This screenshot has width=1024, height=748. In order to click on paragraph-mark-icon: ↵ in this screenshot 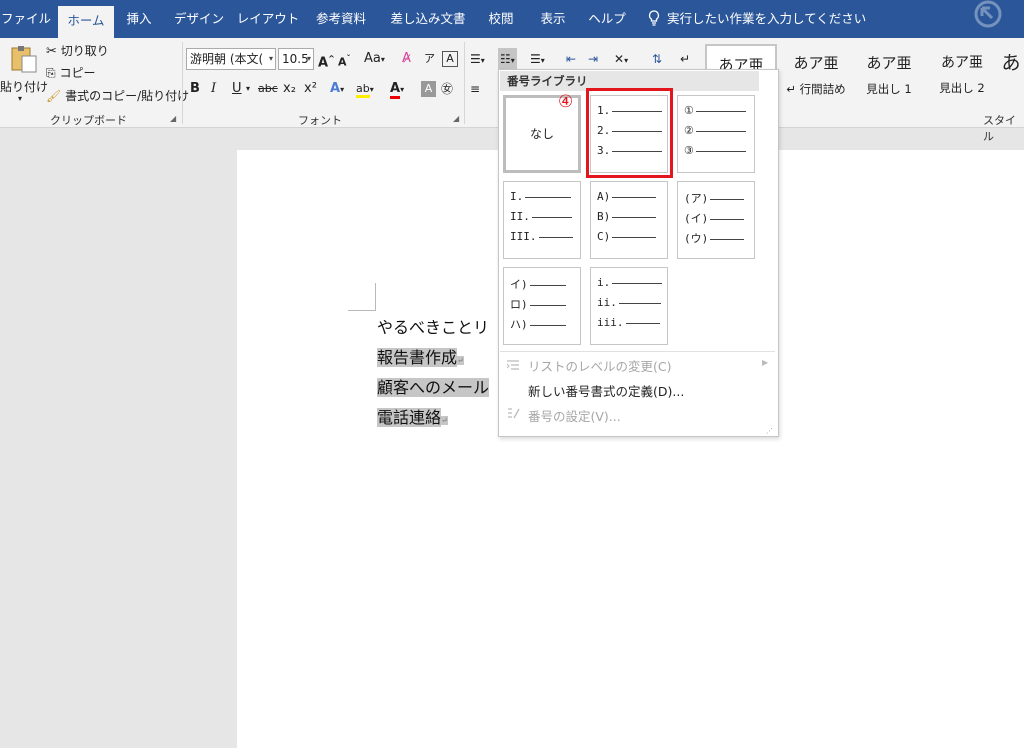, I will do `click(460, 360)`.